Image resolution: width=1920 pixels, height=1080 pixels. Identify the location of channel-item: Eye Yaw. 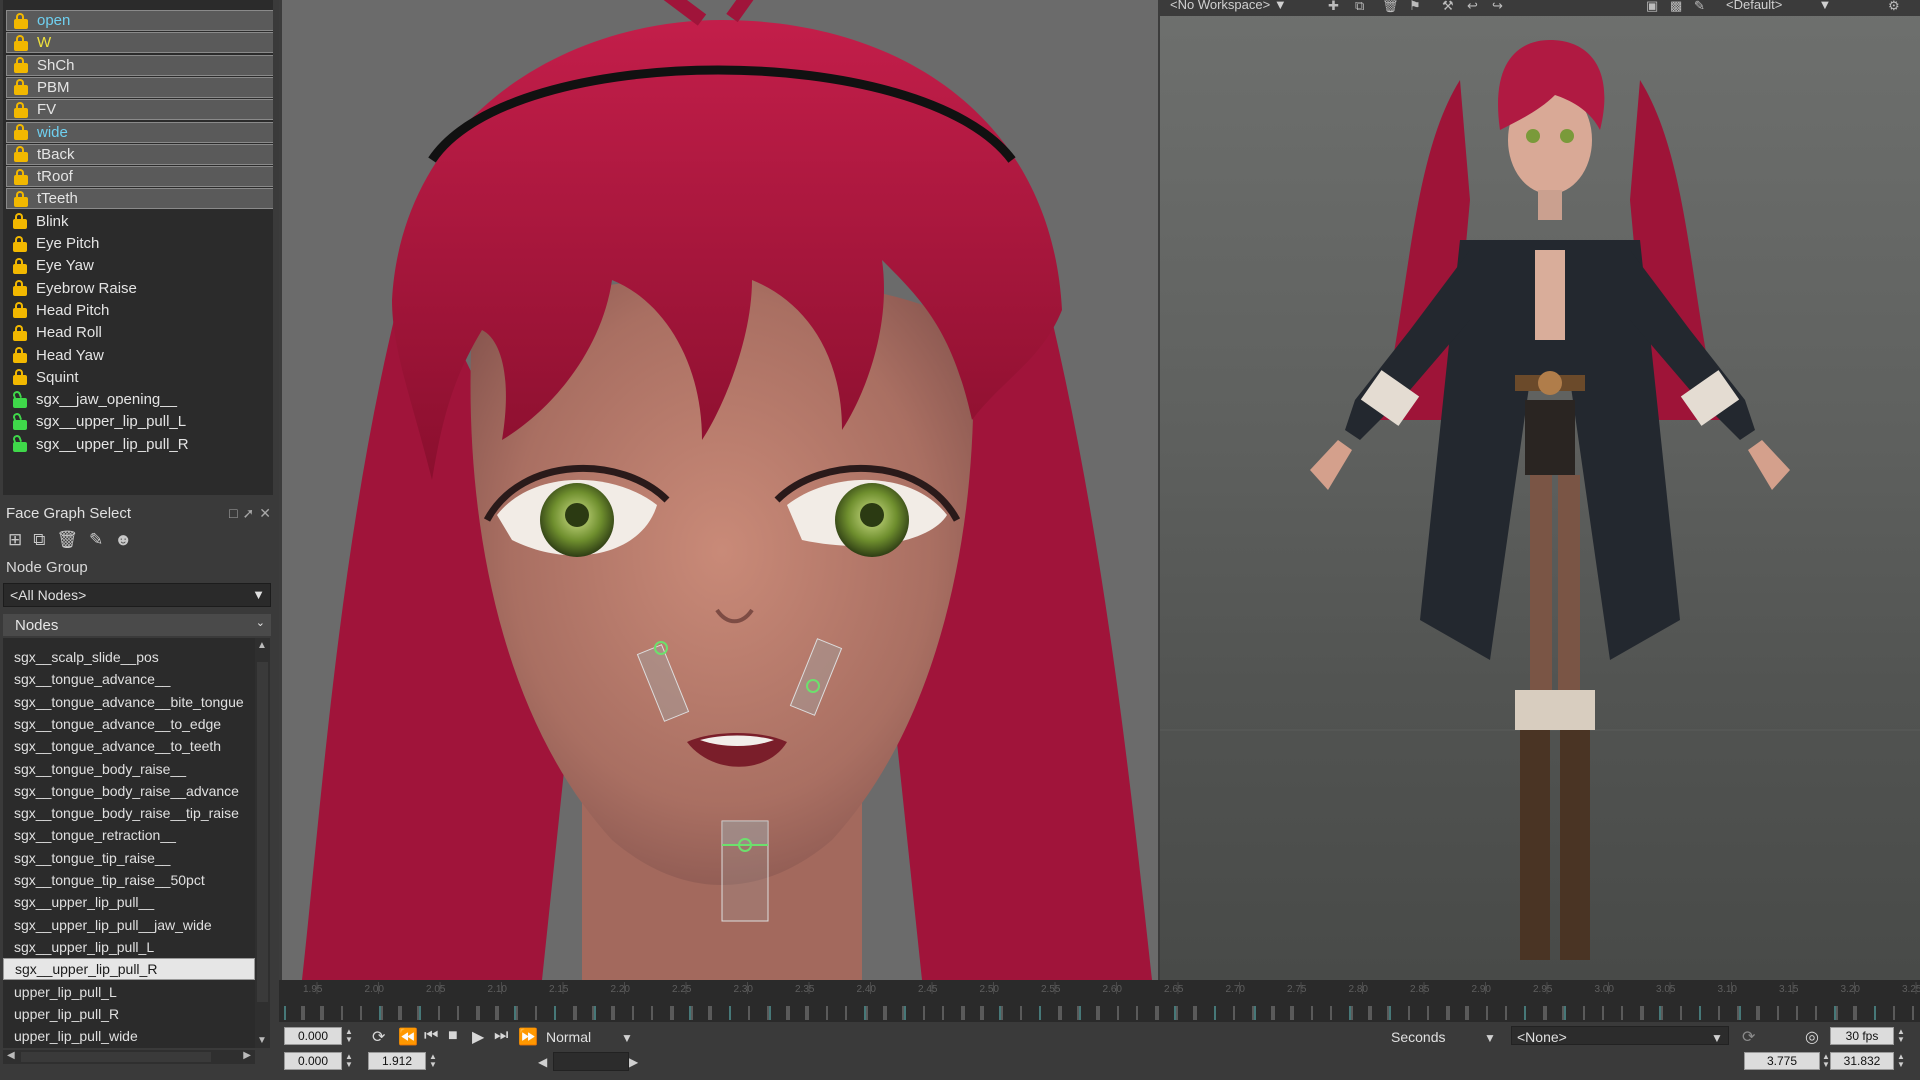
(139, 265).